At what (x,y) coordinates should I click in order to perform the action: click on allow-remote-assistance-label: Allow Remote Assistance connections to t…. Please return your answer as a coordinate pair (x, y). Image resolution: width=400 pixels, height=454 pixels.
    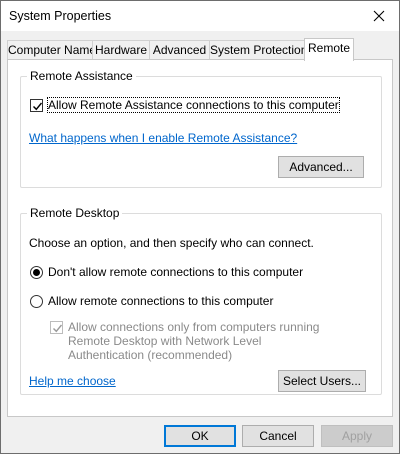
    Looking at the image, I should click on (193, 105).